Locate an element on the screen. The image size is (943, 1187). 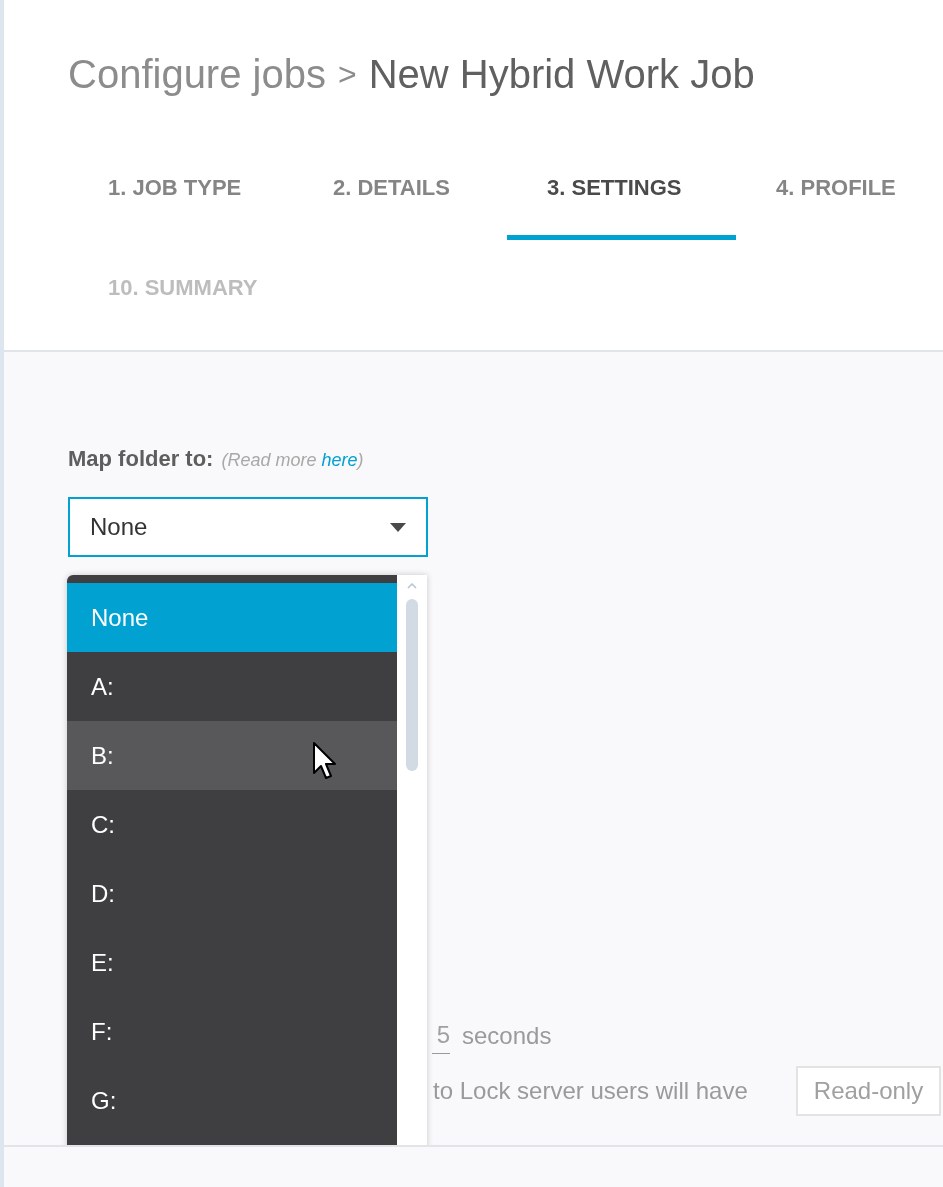
scroll-up-icon is located at coordinates (412, 586).